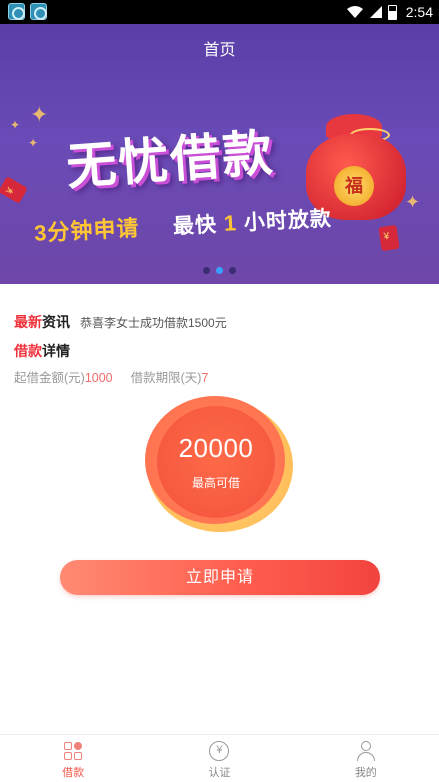  I want to click on news-tag-dark: 资讯, so click(56, 322).